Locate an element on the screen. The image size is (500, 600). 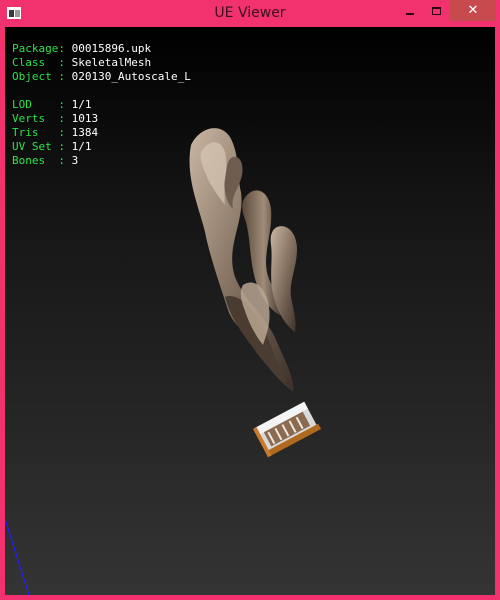
maximize-button is located at coordinates (436, 10).